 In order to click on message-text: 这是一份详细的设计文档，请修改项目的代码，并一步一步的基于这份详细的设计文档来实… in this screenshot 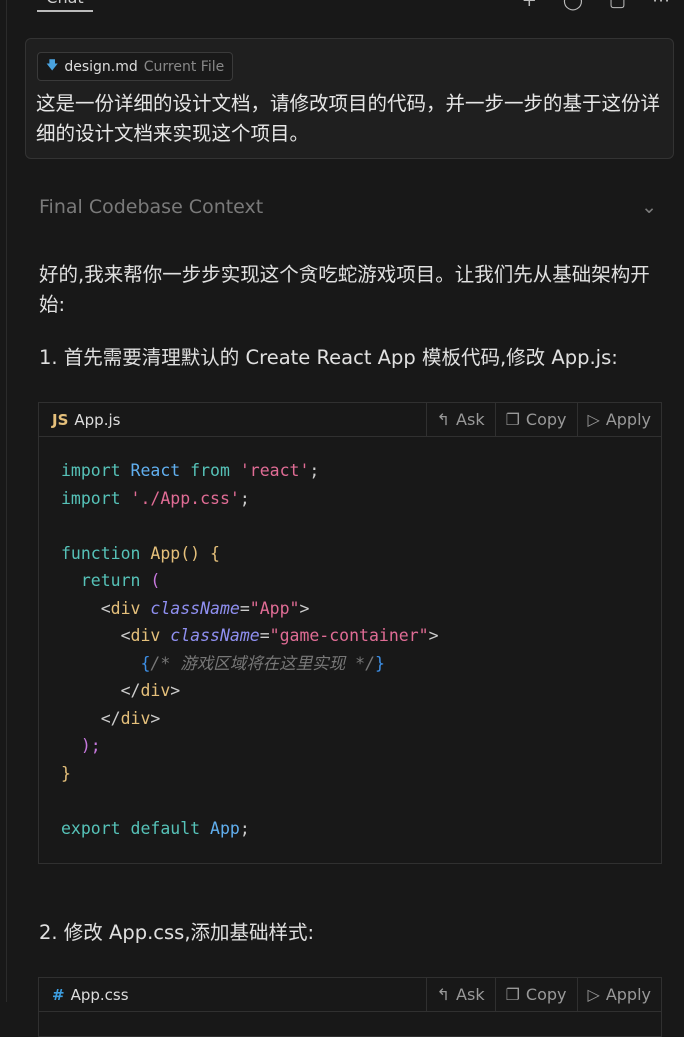, I will do `click(348, 118)`.